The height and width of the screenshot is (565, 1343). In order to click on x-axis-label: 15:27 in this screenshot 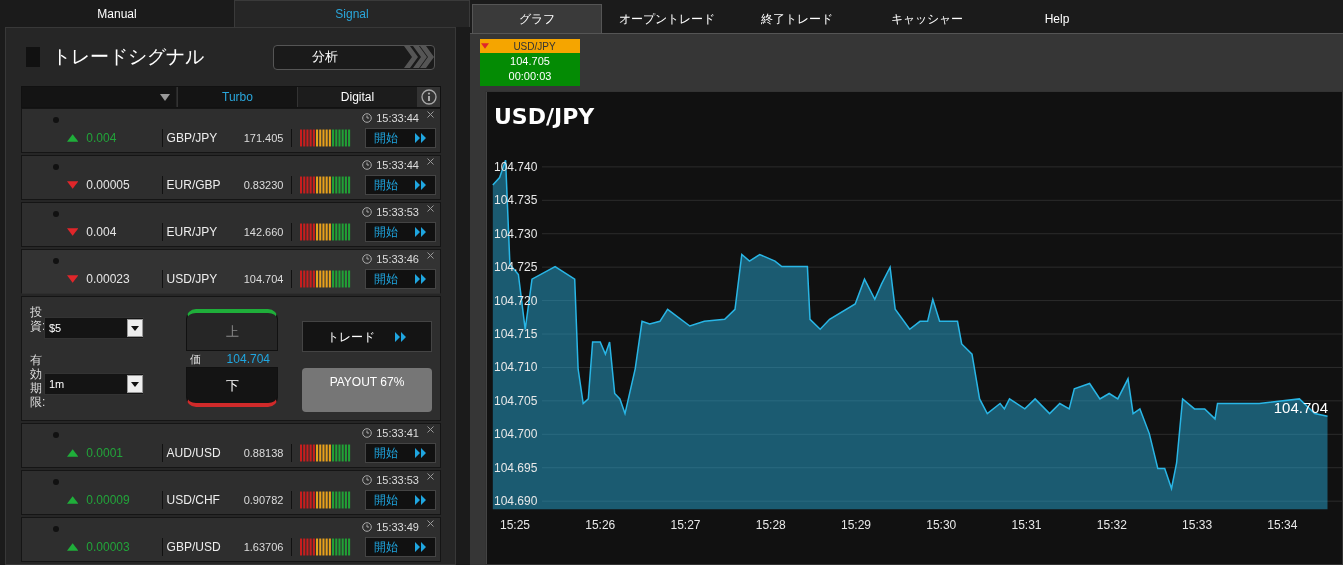, I will do `click(685, 525)`.